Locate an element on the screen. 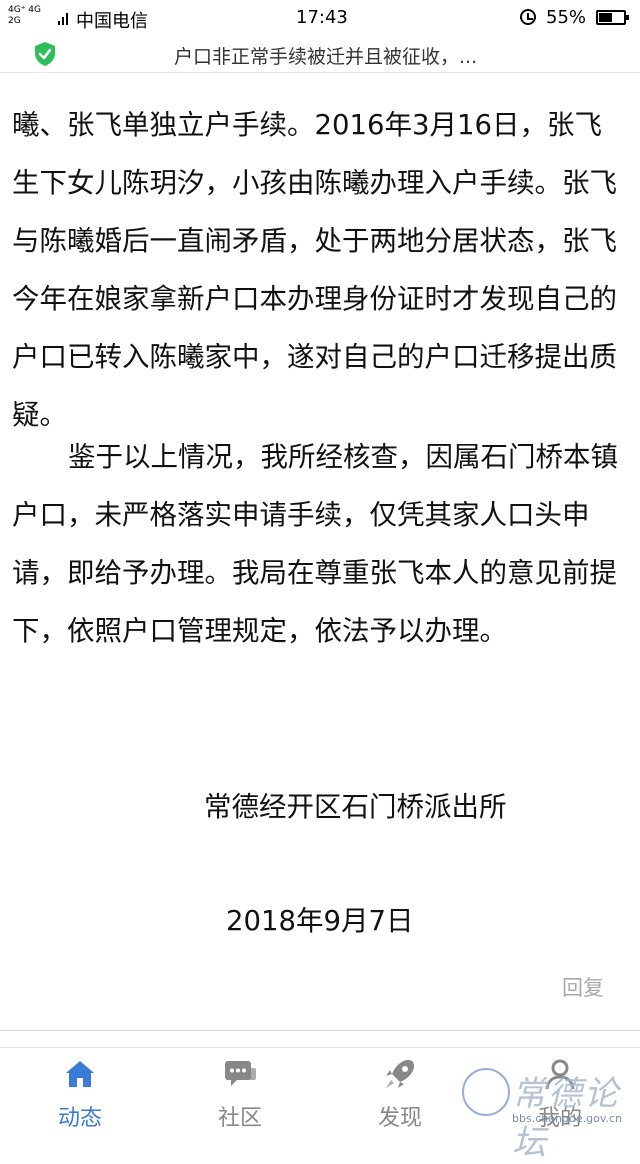 The height and width of the screenshot is (1164, 640). signal-icon is located at coordinates (64, 18).